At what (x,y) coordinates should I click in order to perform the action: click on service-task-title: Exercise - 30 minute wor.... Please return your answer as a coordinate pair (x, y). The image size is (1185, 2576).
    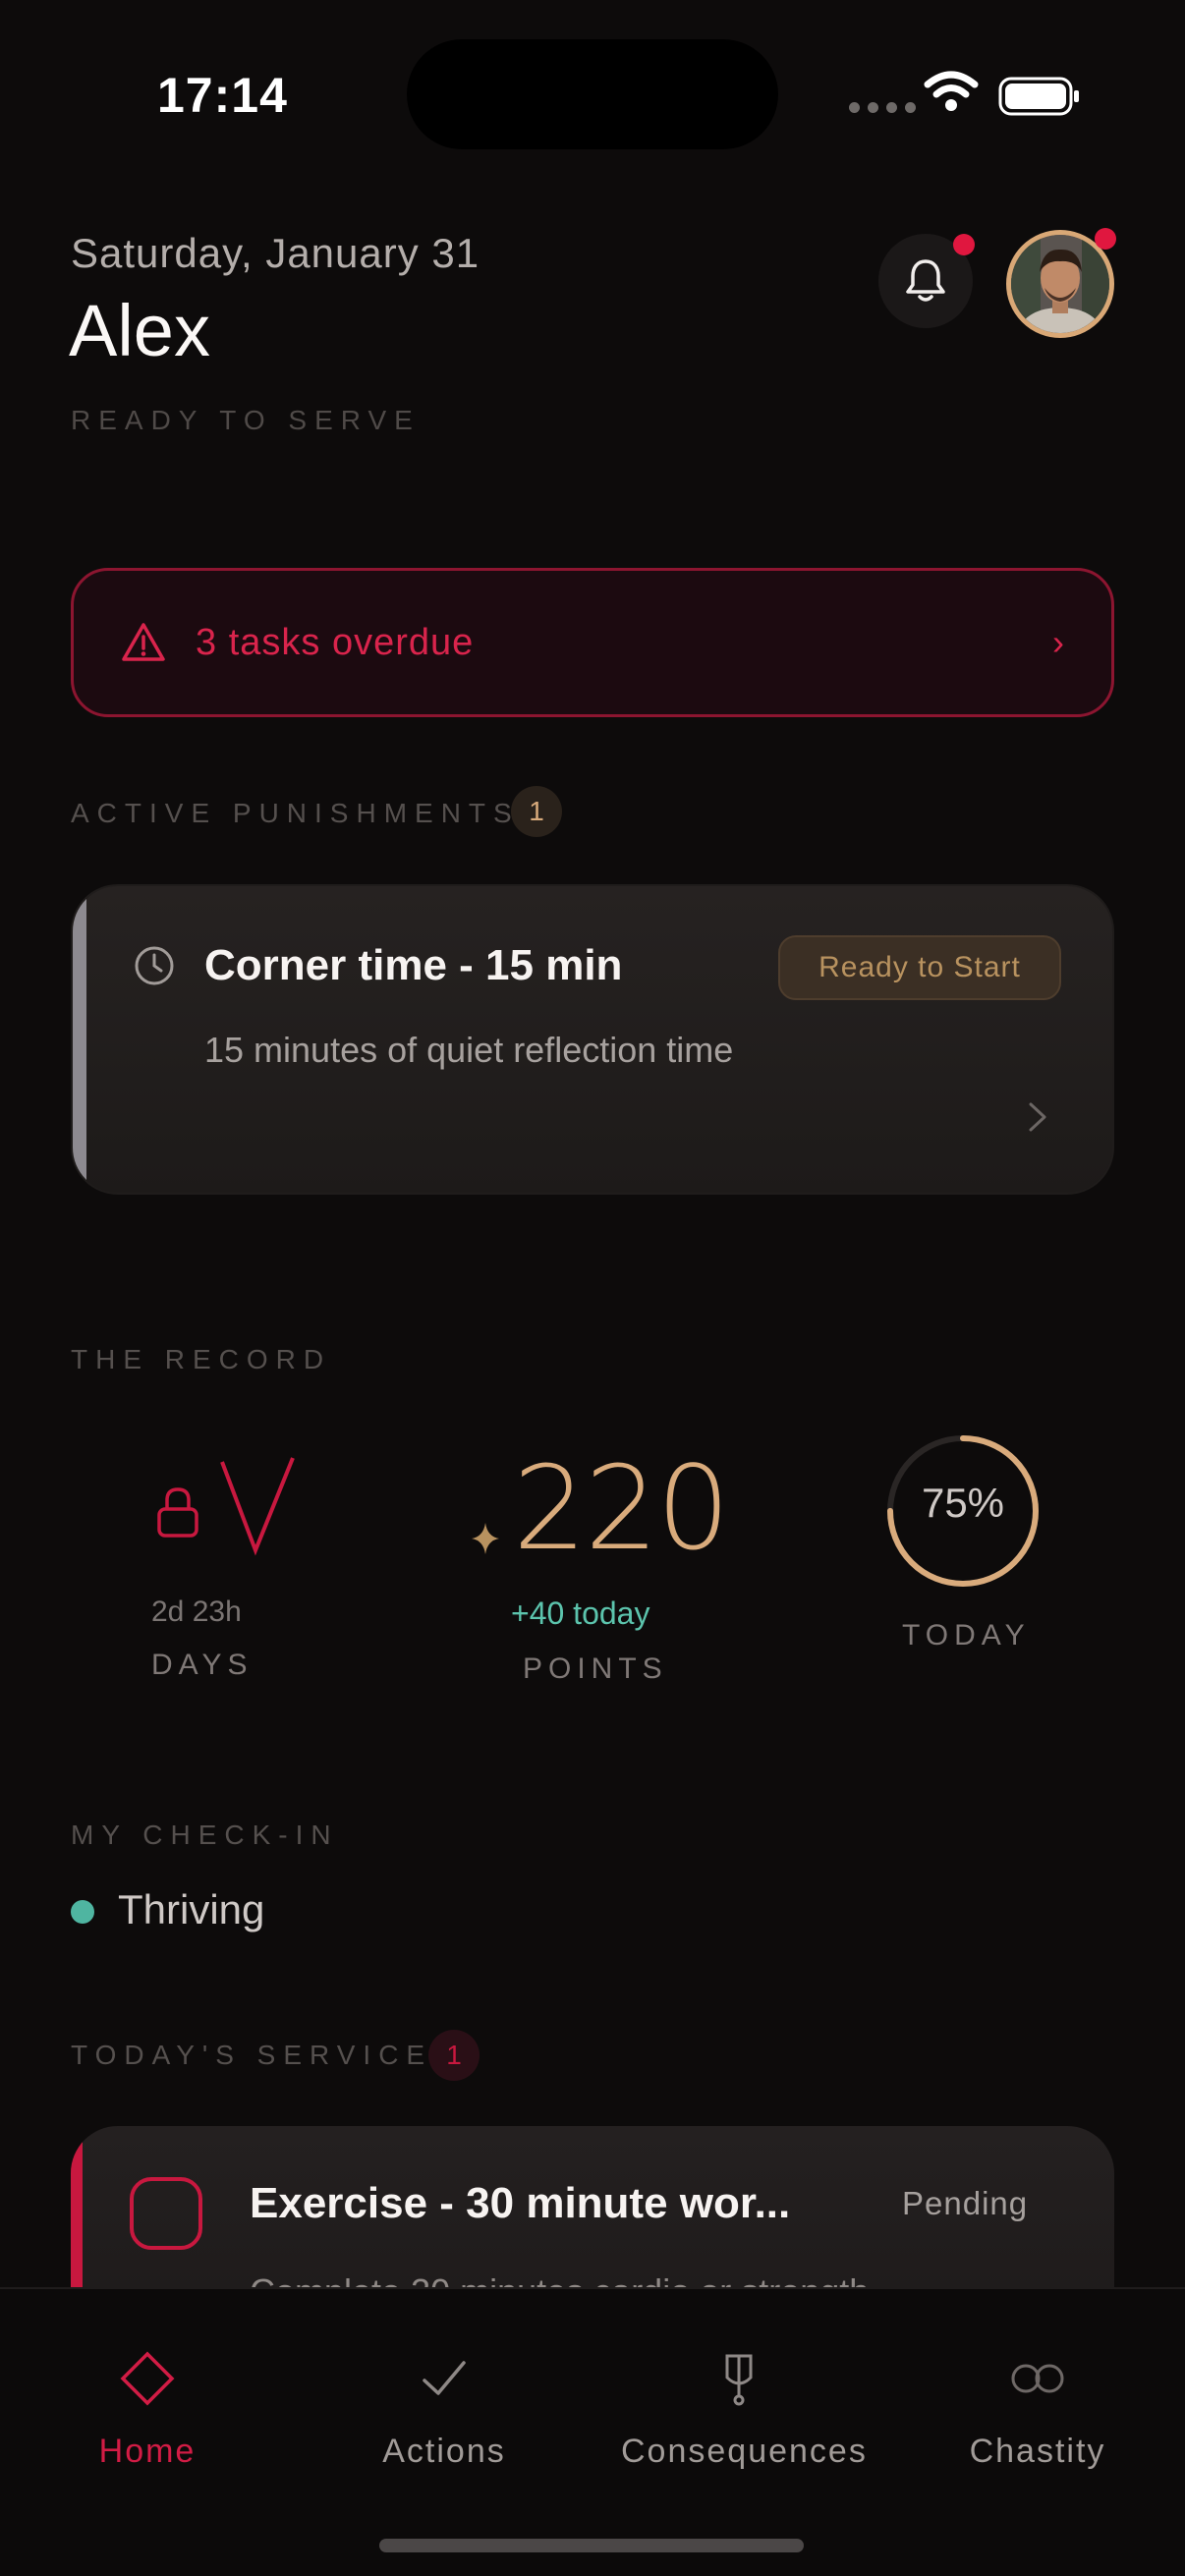
    Looking at the image, I should click on (521, 2203).